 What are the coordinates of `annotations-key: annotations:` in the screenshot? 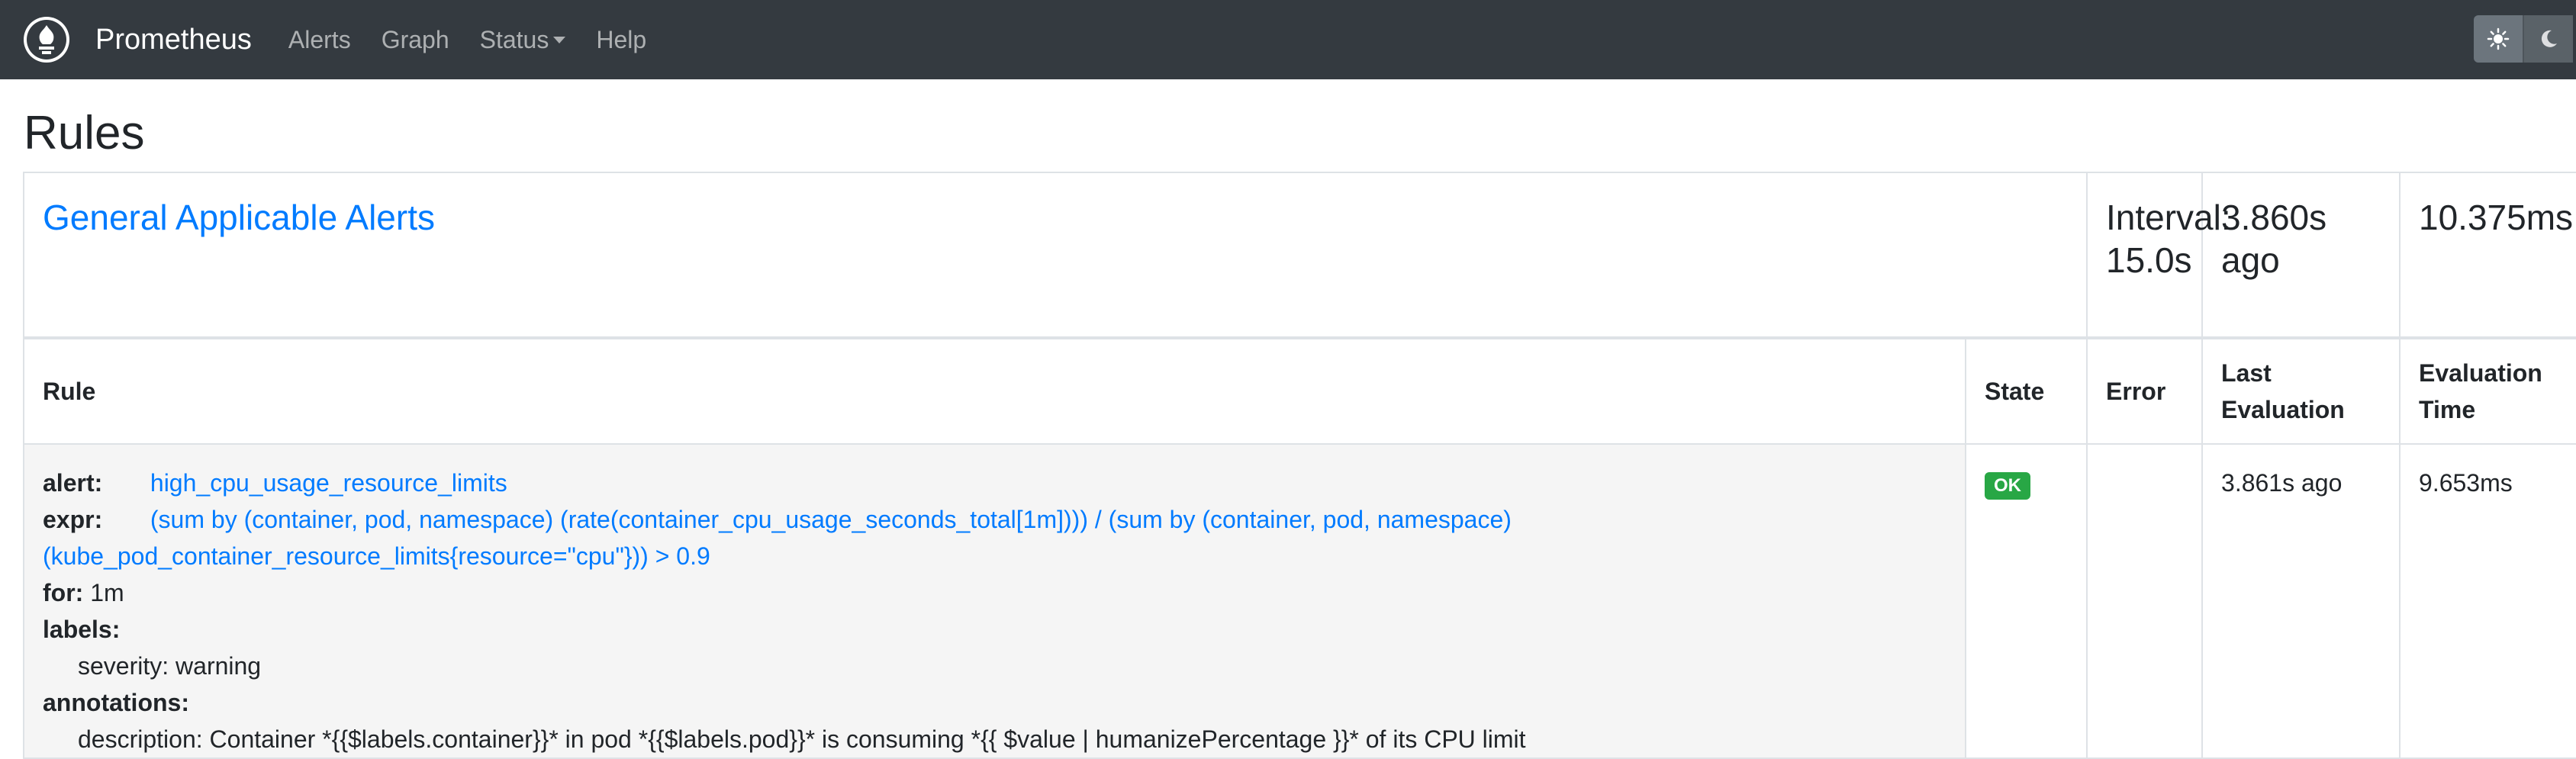 It's located at (116, 702).